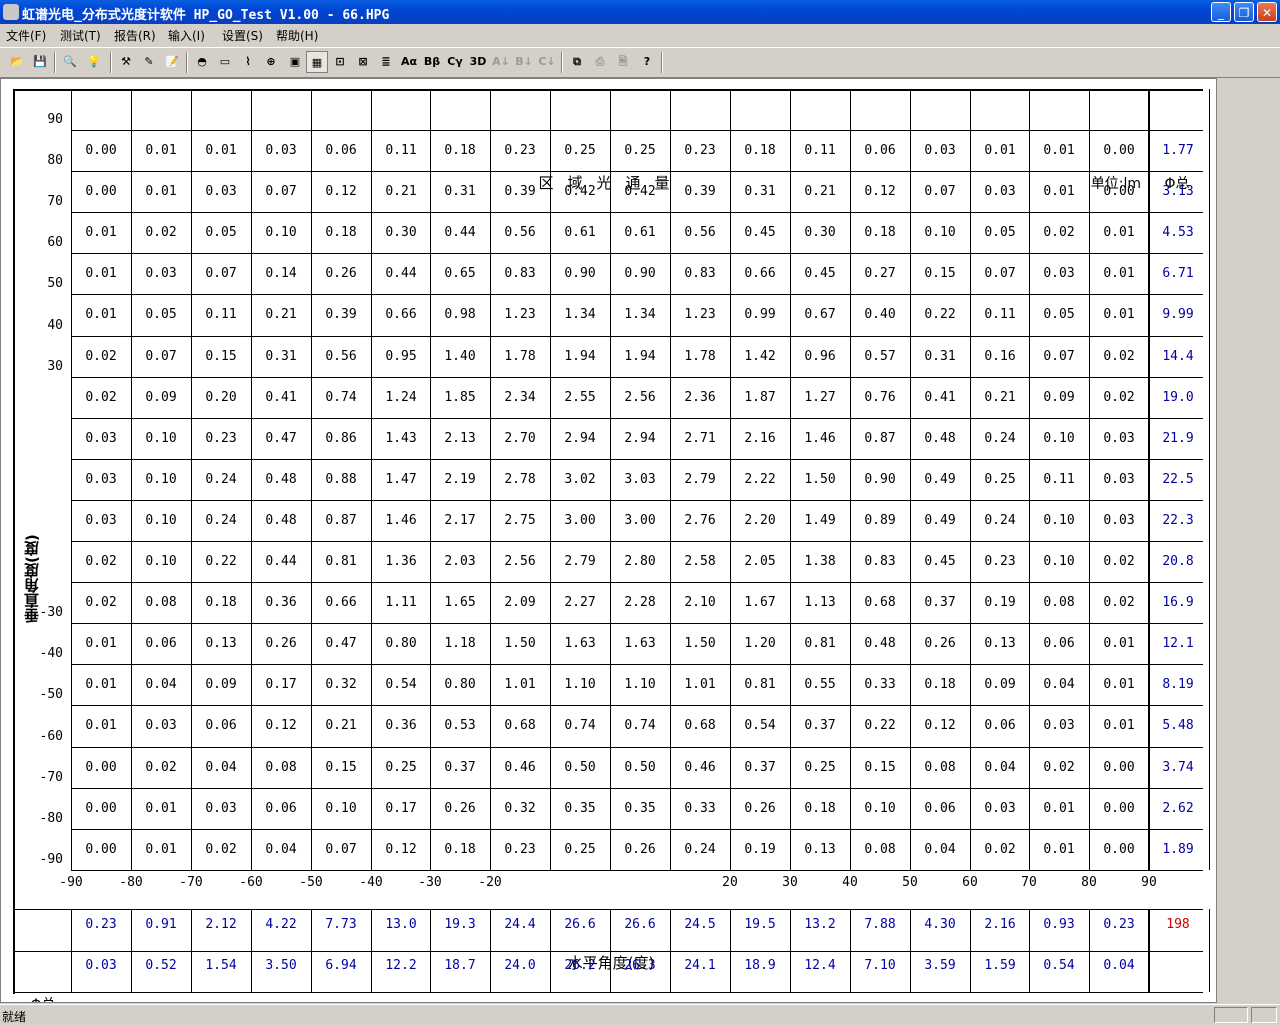 The image size is (1280, 1025). I want to click on row-total-cell: 2.62, so click(1178, 808).